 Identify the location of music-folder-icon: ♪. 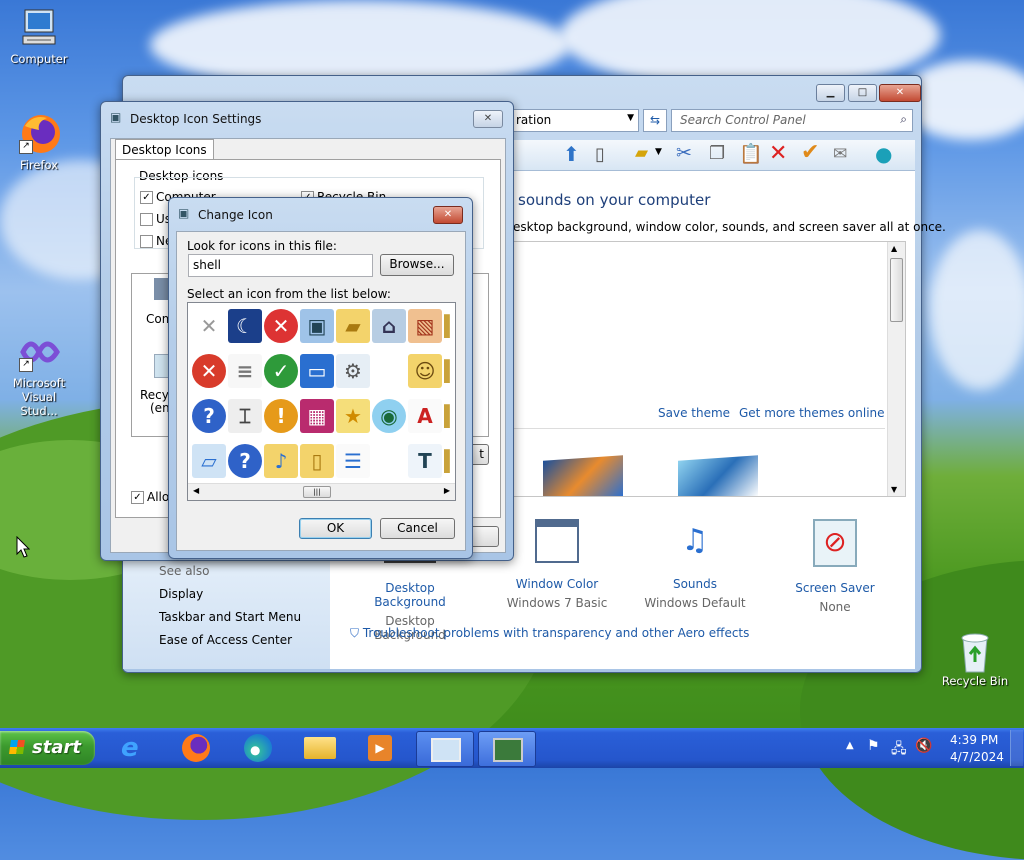
(281, 461).